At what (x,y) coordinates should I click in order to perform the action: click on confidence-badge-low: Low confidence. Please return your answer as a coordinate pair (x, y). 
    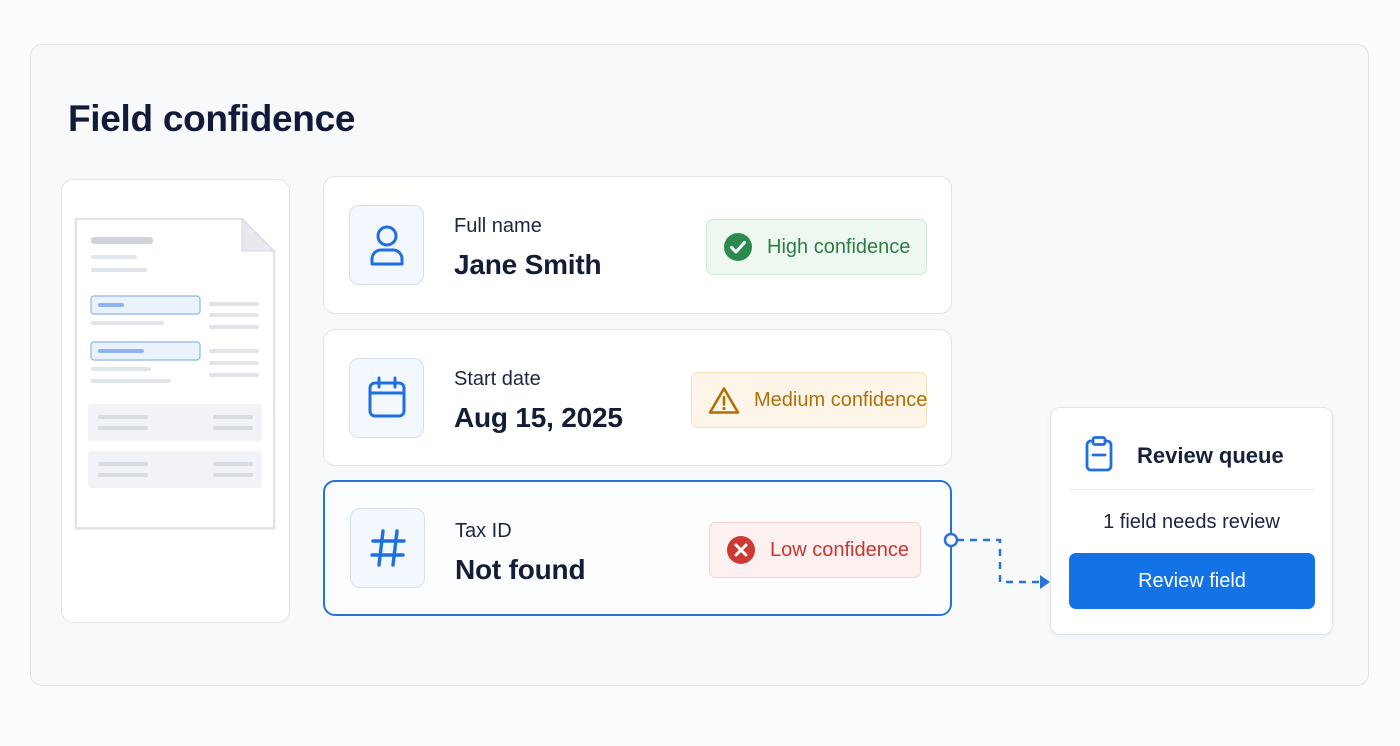
    Looking at the image, I should click on (815, 550).